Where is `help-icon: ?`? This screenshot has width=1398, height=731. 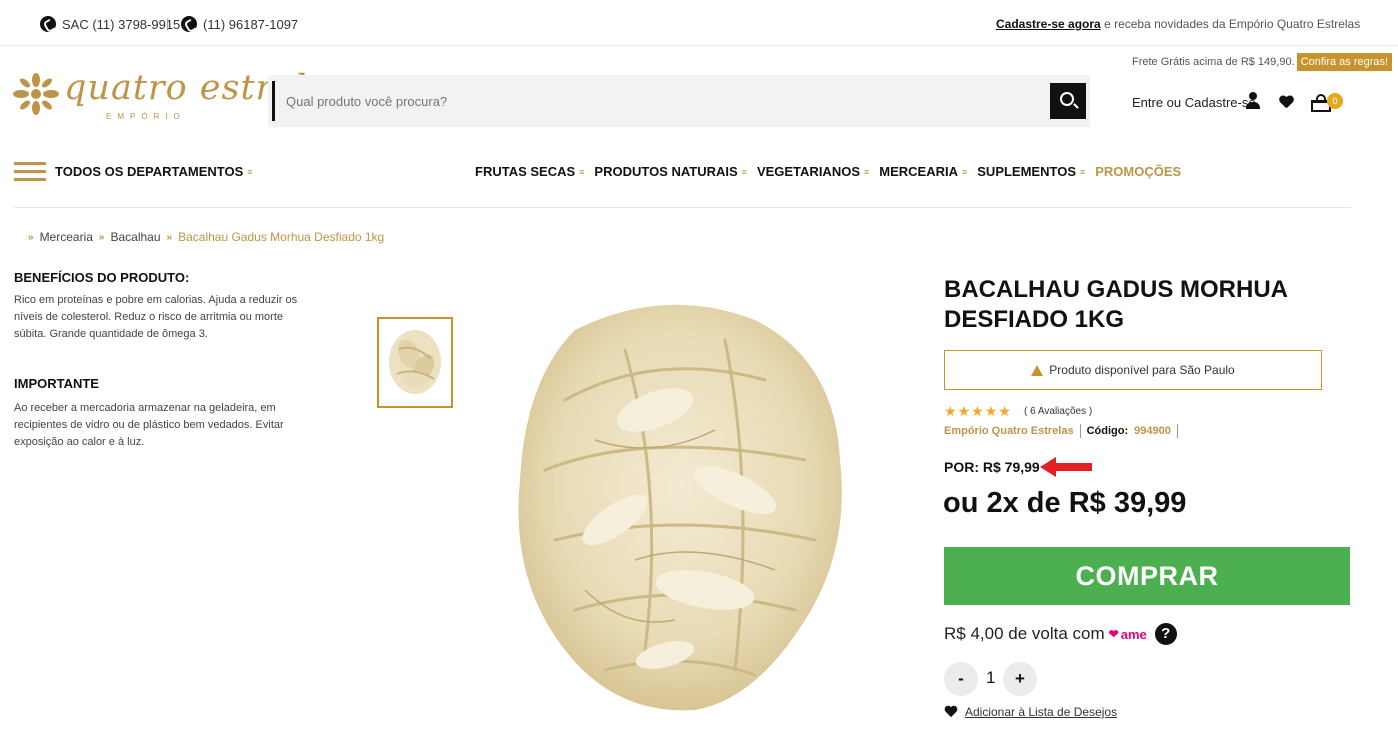
help-icon: ? is located at coordinates (1165, 634).